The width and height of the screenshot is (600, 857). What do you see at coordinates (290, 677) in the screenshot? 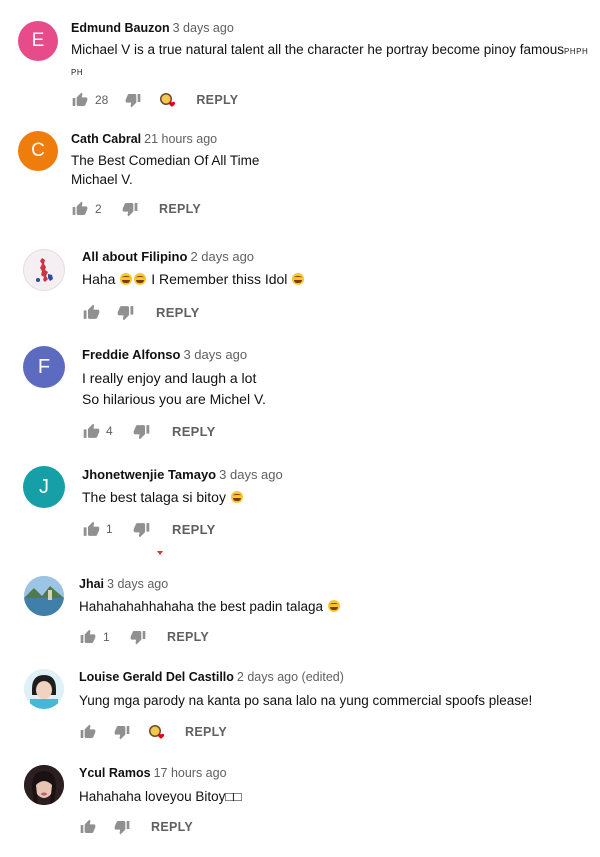
I see `timestamp: 2 days ago (edited)` at bounding box center [290, 677].